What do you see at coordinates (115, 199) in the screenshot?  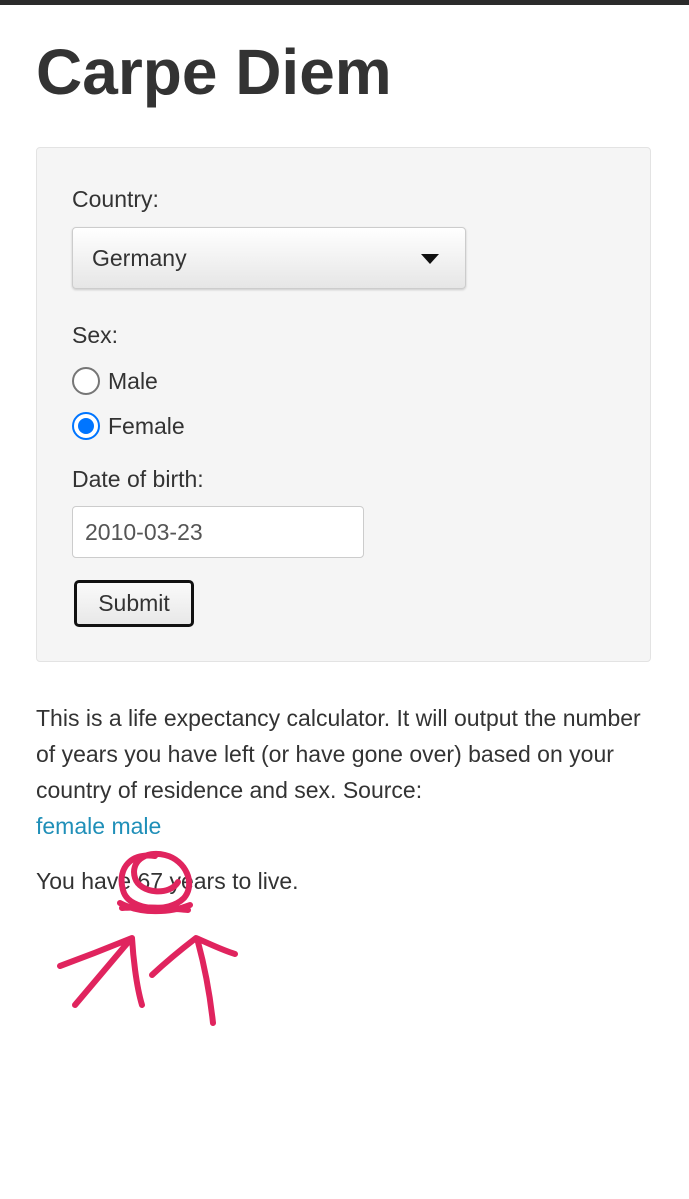 I see `country-label: Country:` at bounding box center [115, 199].